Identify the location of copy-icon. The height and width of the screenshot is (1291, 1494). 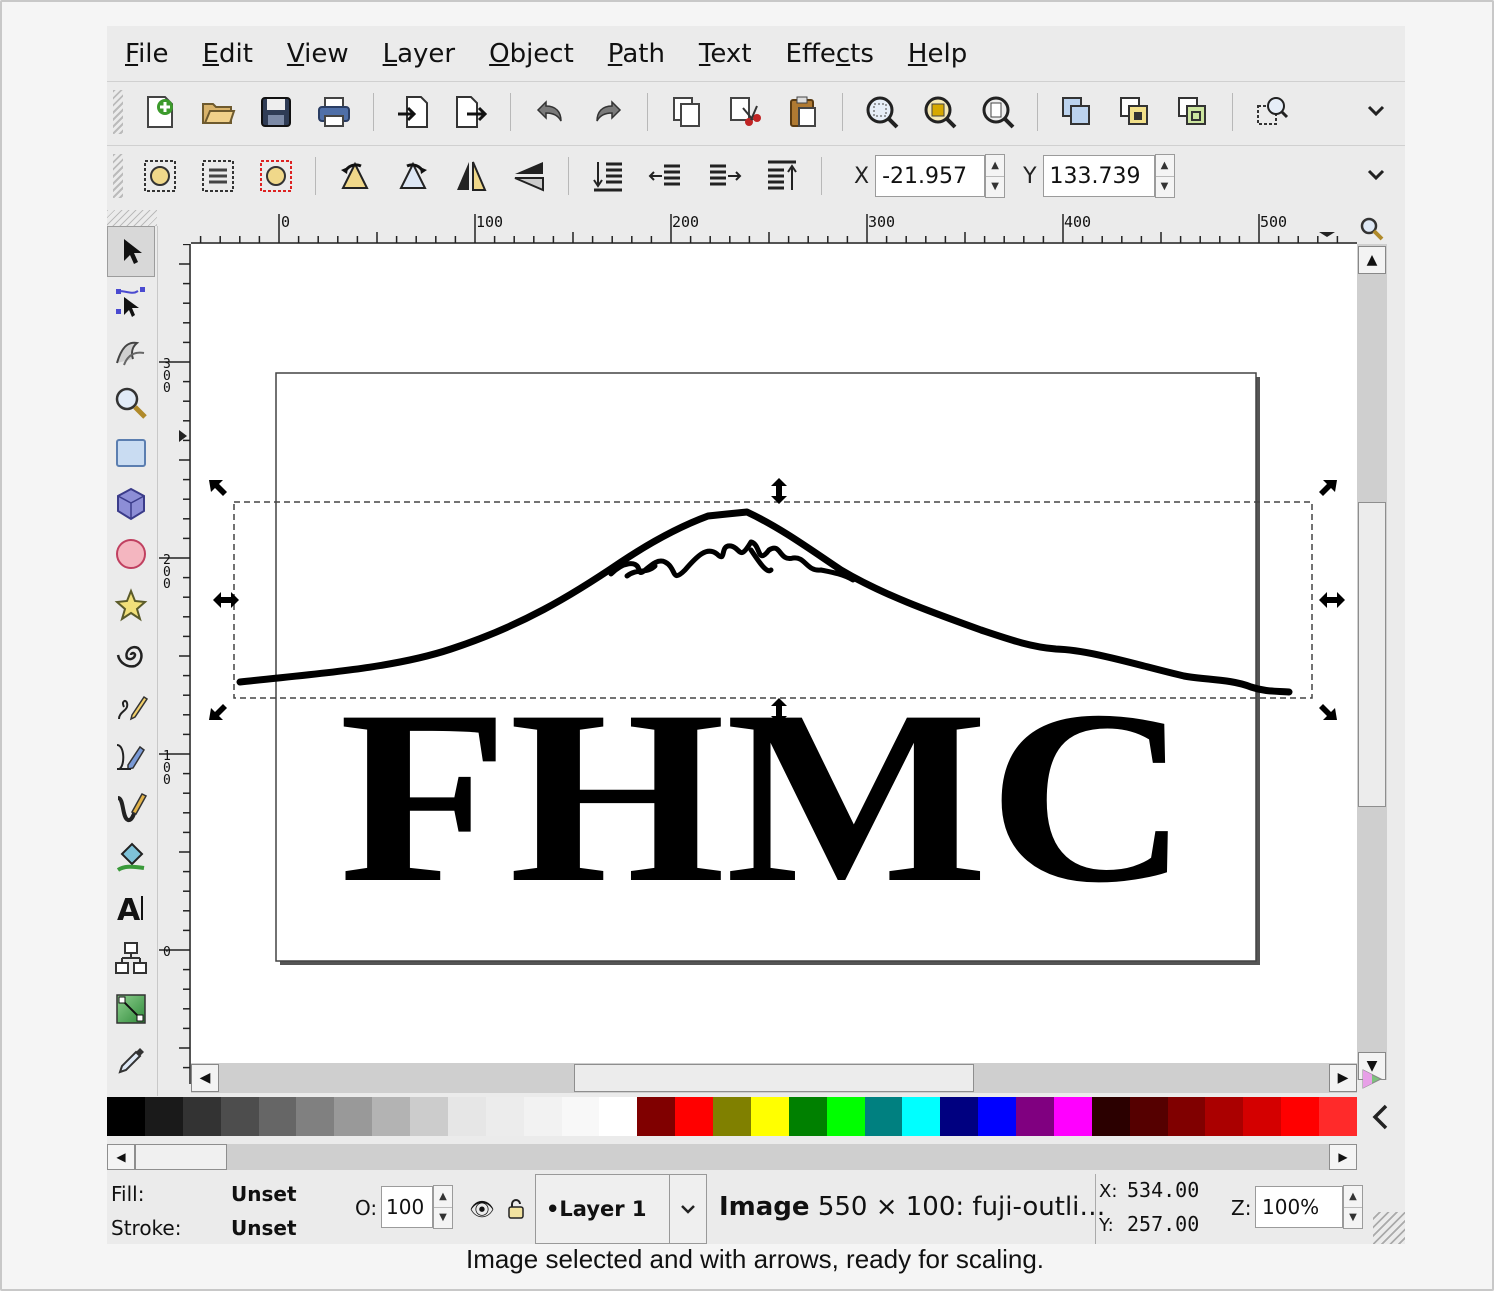
(687, 112).